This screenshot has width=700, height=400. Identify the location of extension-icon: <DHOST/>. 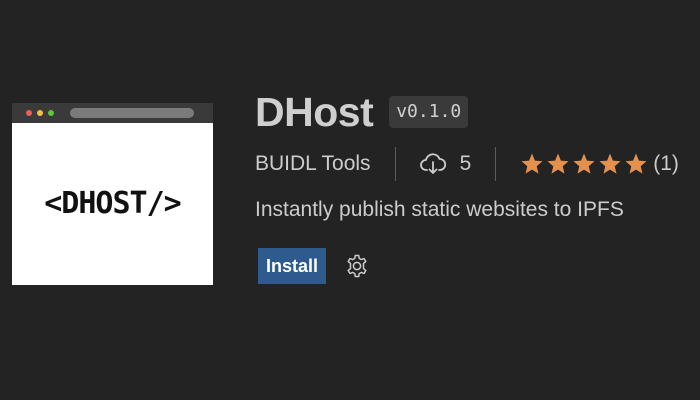
(112, 194).